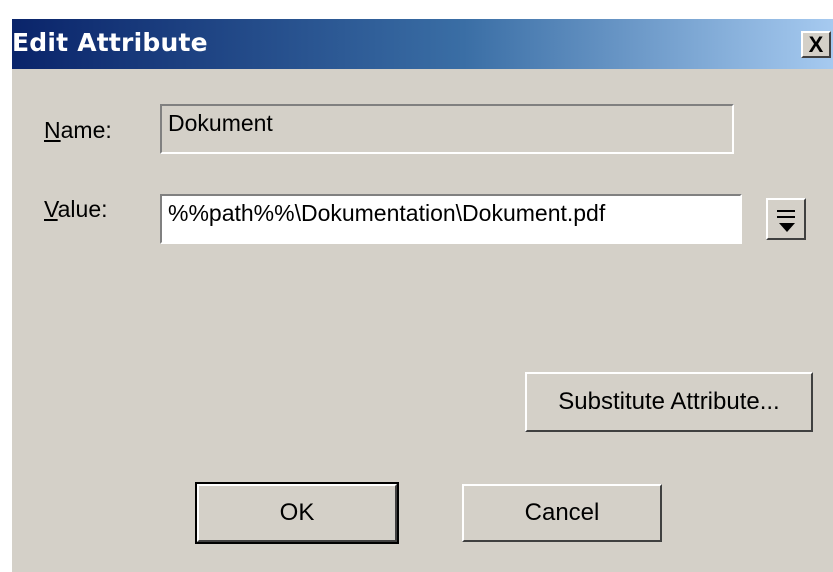  What do you see at coordinates (562, 513) in the screenshot?
I see `cancel-button: Cancel` at bounding box center [562, 513].